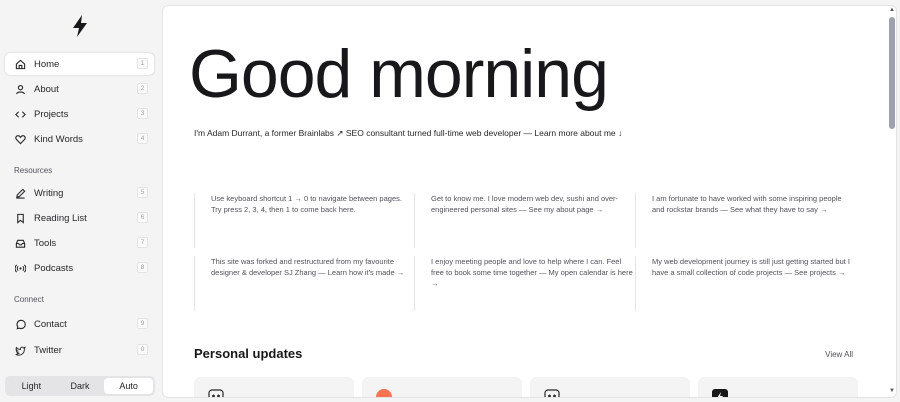 This screenshot has height=402, width=900. Describe the element at coordinates (142, 192) in the screenshot. I see `shortcut-key: 5` at that location.